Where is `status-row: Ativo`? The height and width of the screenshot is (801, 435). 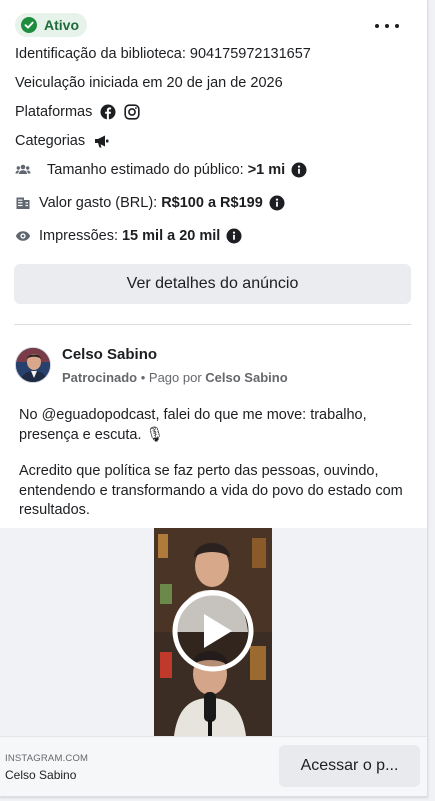
status-row: Ativo is located at coordinates (51, 25).